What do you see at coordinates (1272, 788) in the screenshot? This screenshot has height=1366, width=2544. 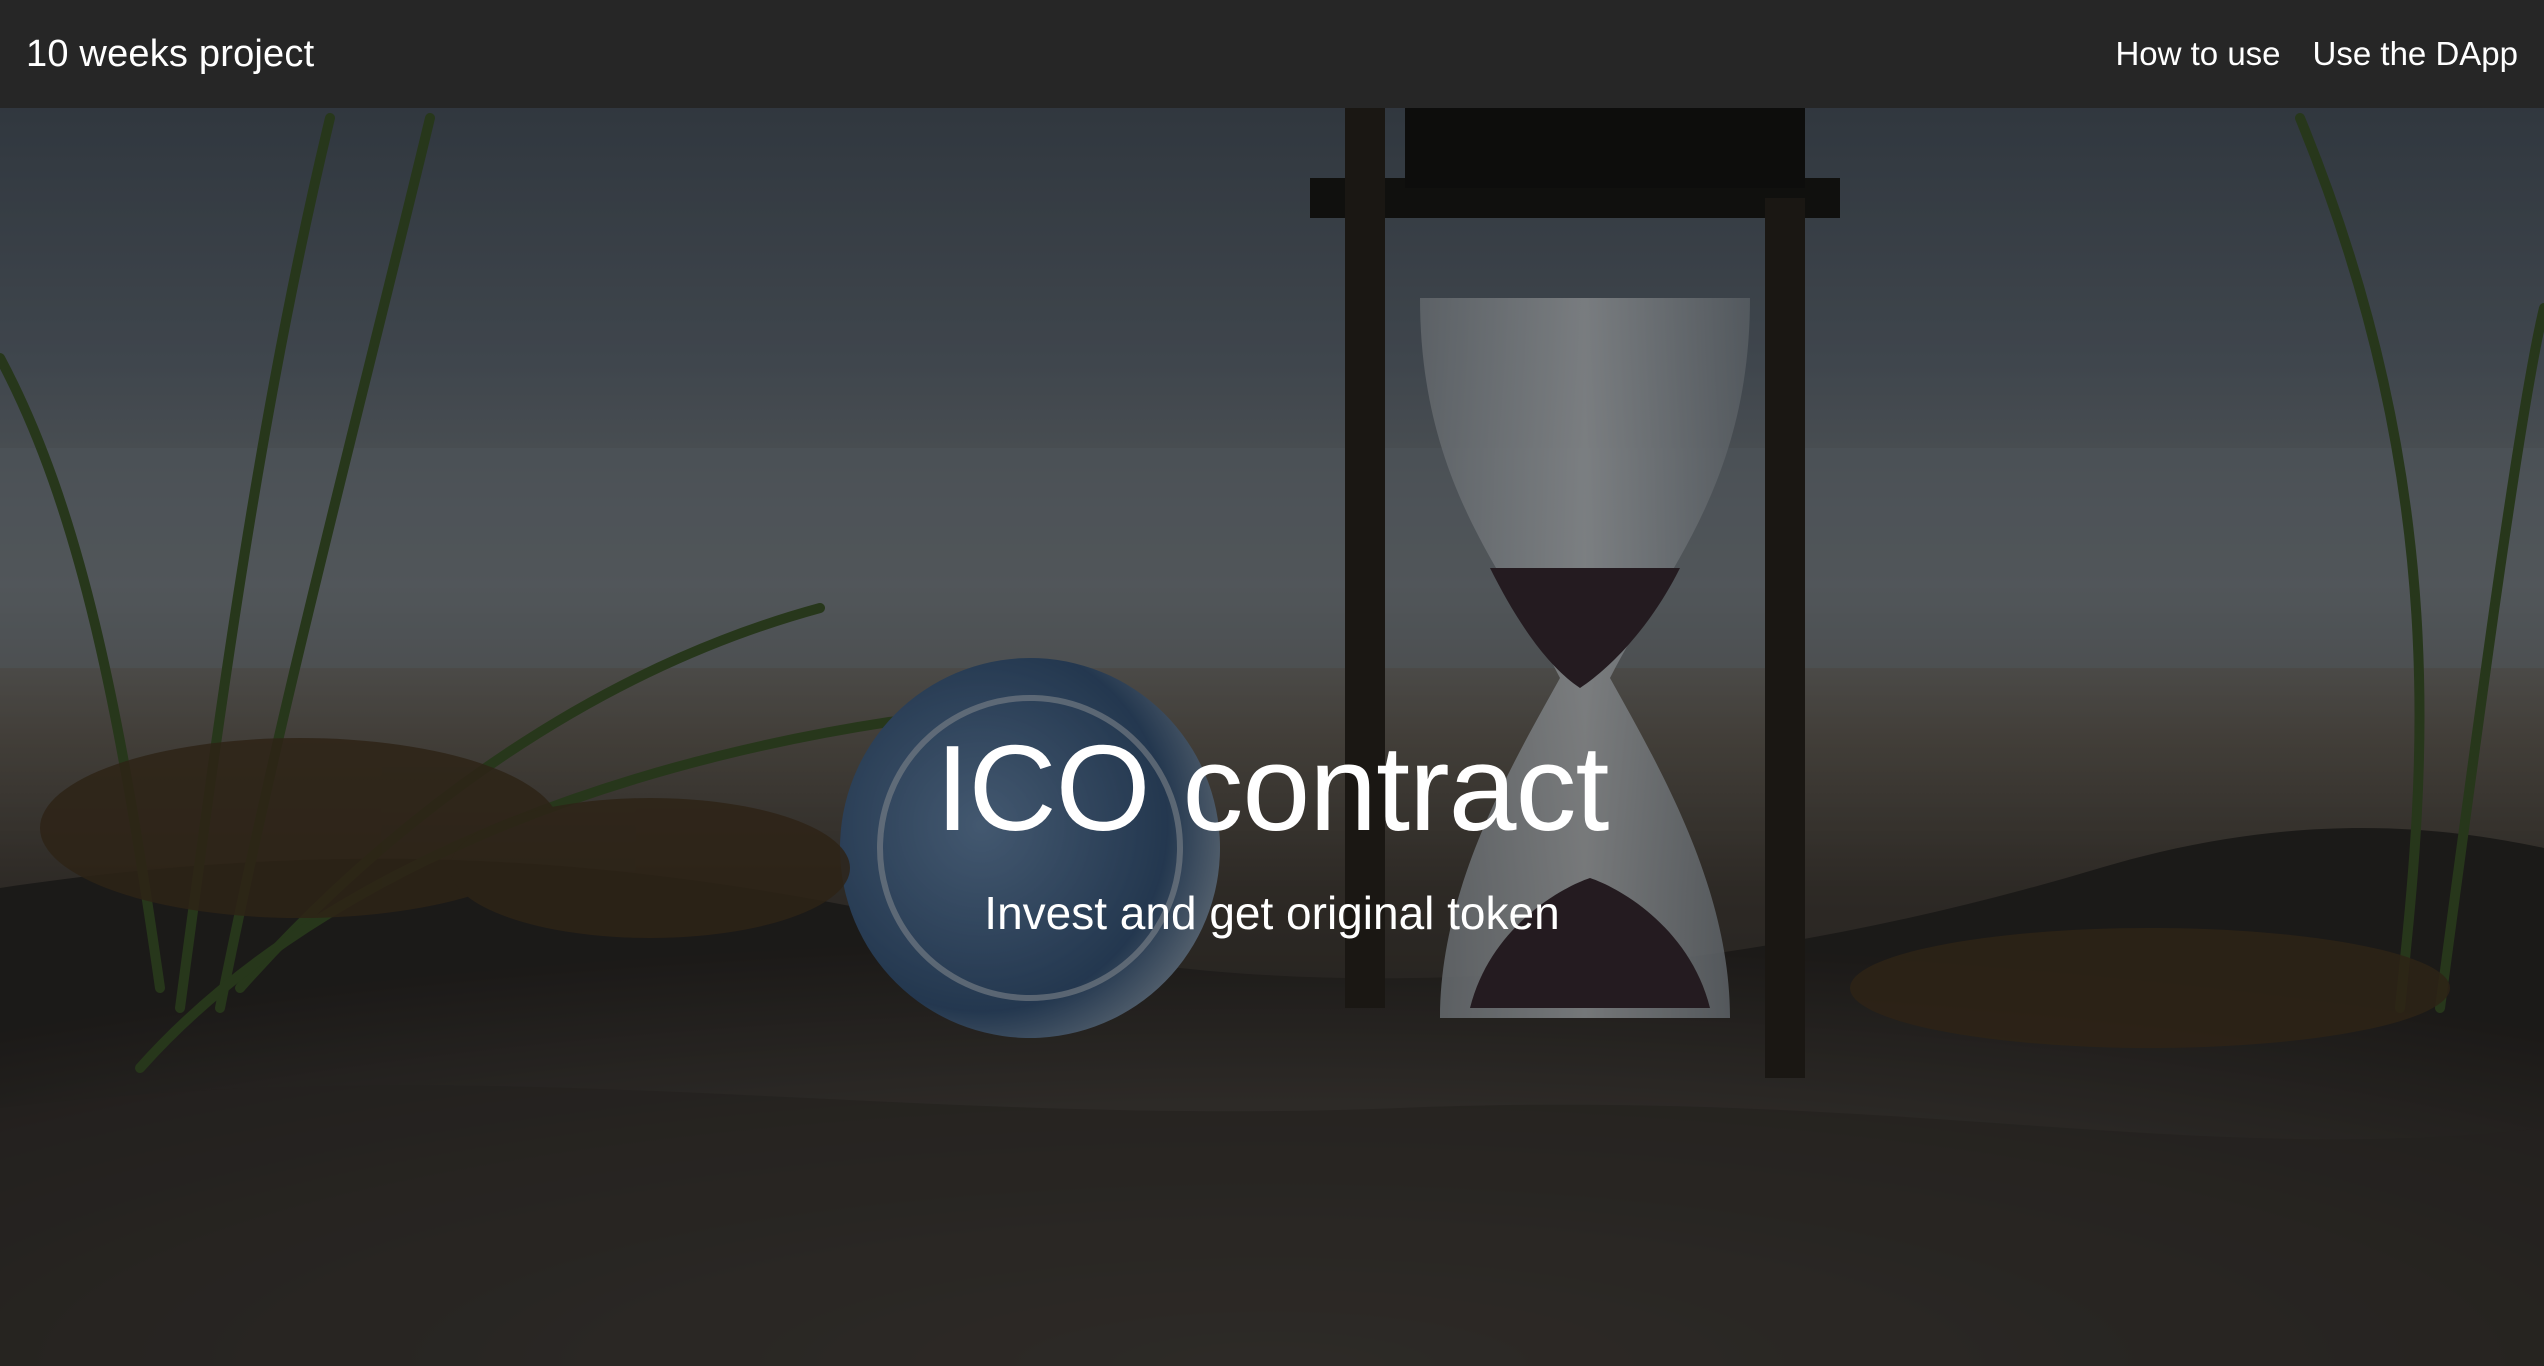 I see `hero-title: ICO contract` at bounding box center [1272, 788].